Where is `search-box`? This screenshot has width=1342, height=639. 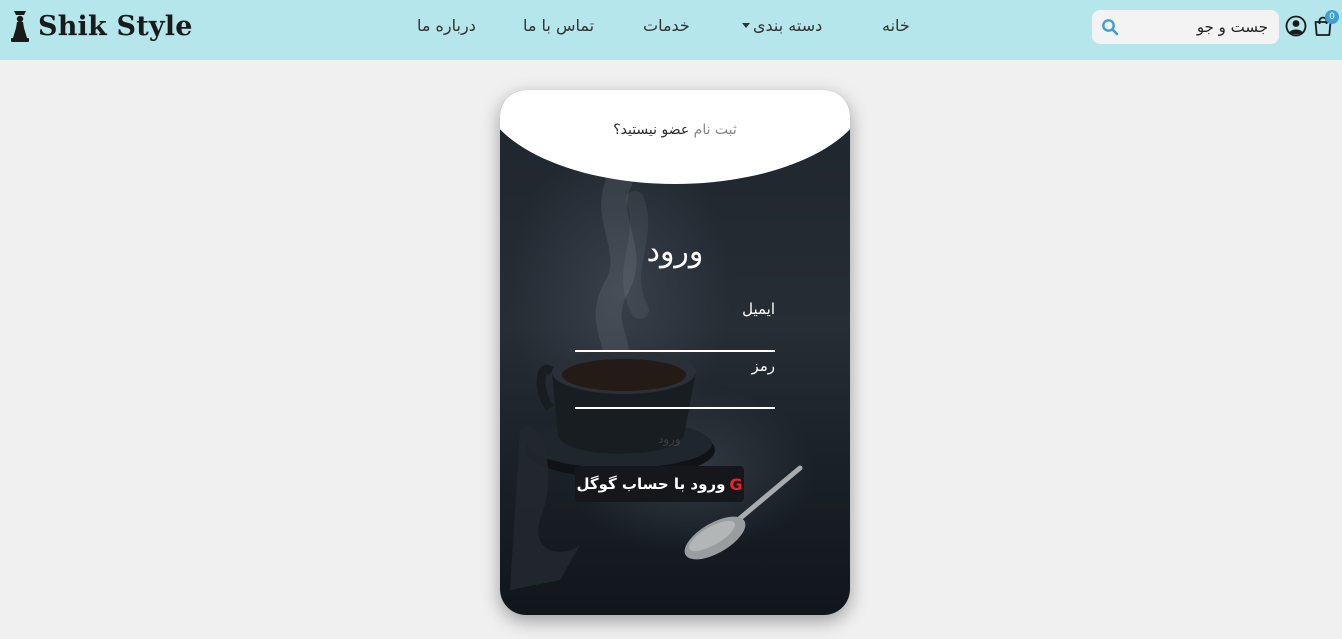 search-box is located at coordinates (1185, 27).